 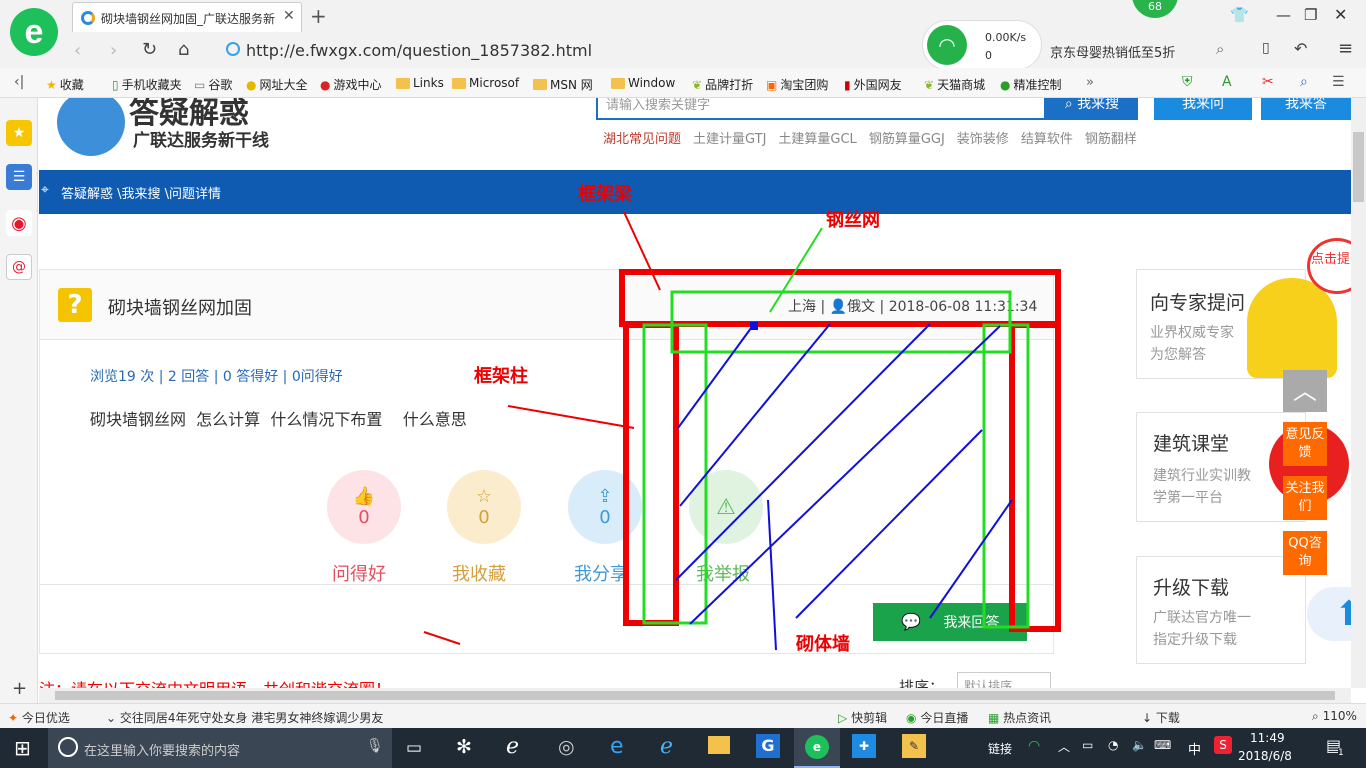 I want to click on taskbar-search: 在这里输入你要搜索的内容 🎙, so click(x=220, y=748).